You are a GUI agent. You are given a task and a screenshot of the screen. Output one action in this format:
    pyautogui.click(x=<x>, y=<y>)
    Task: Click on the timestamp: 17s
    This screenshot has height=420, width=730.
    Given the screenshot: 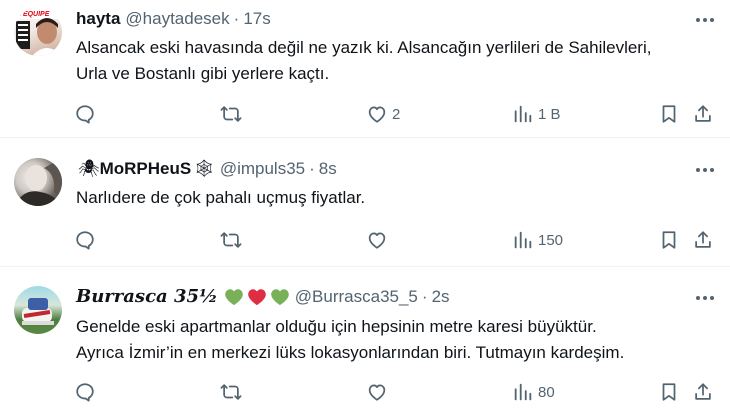 What is the action you would take?
    pyautogui.click(x=256, y=19)
    